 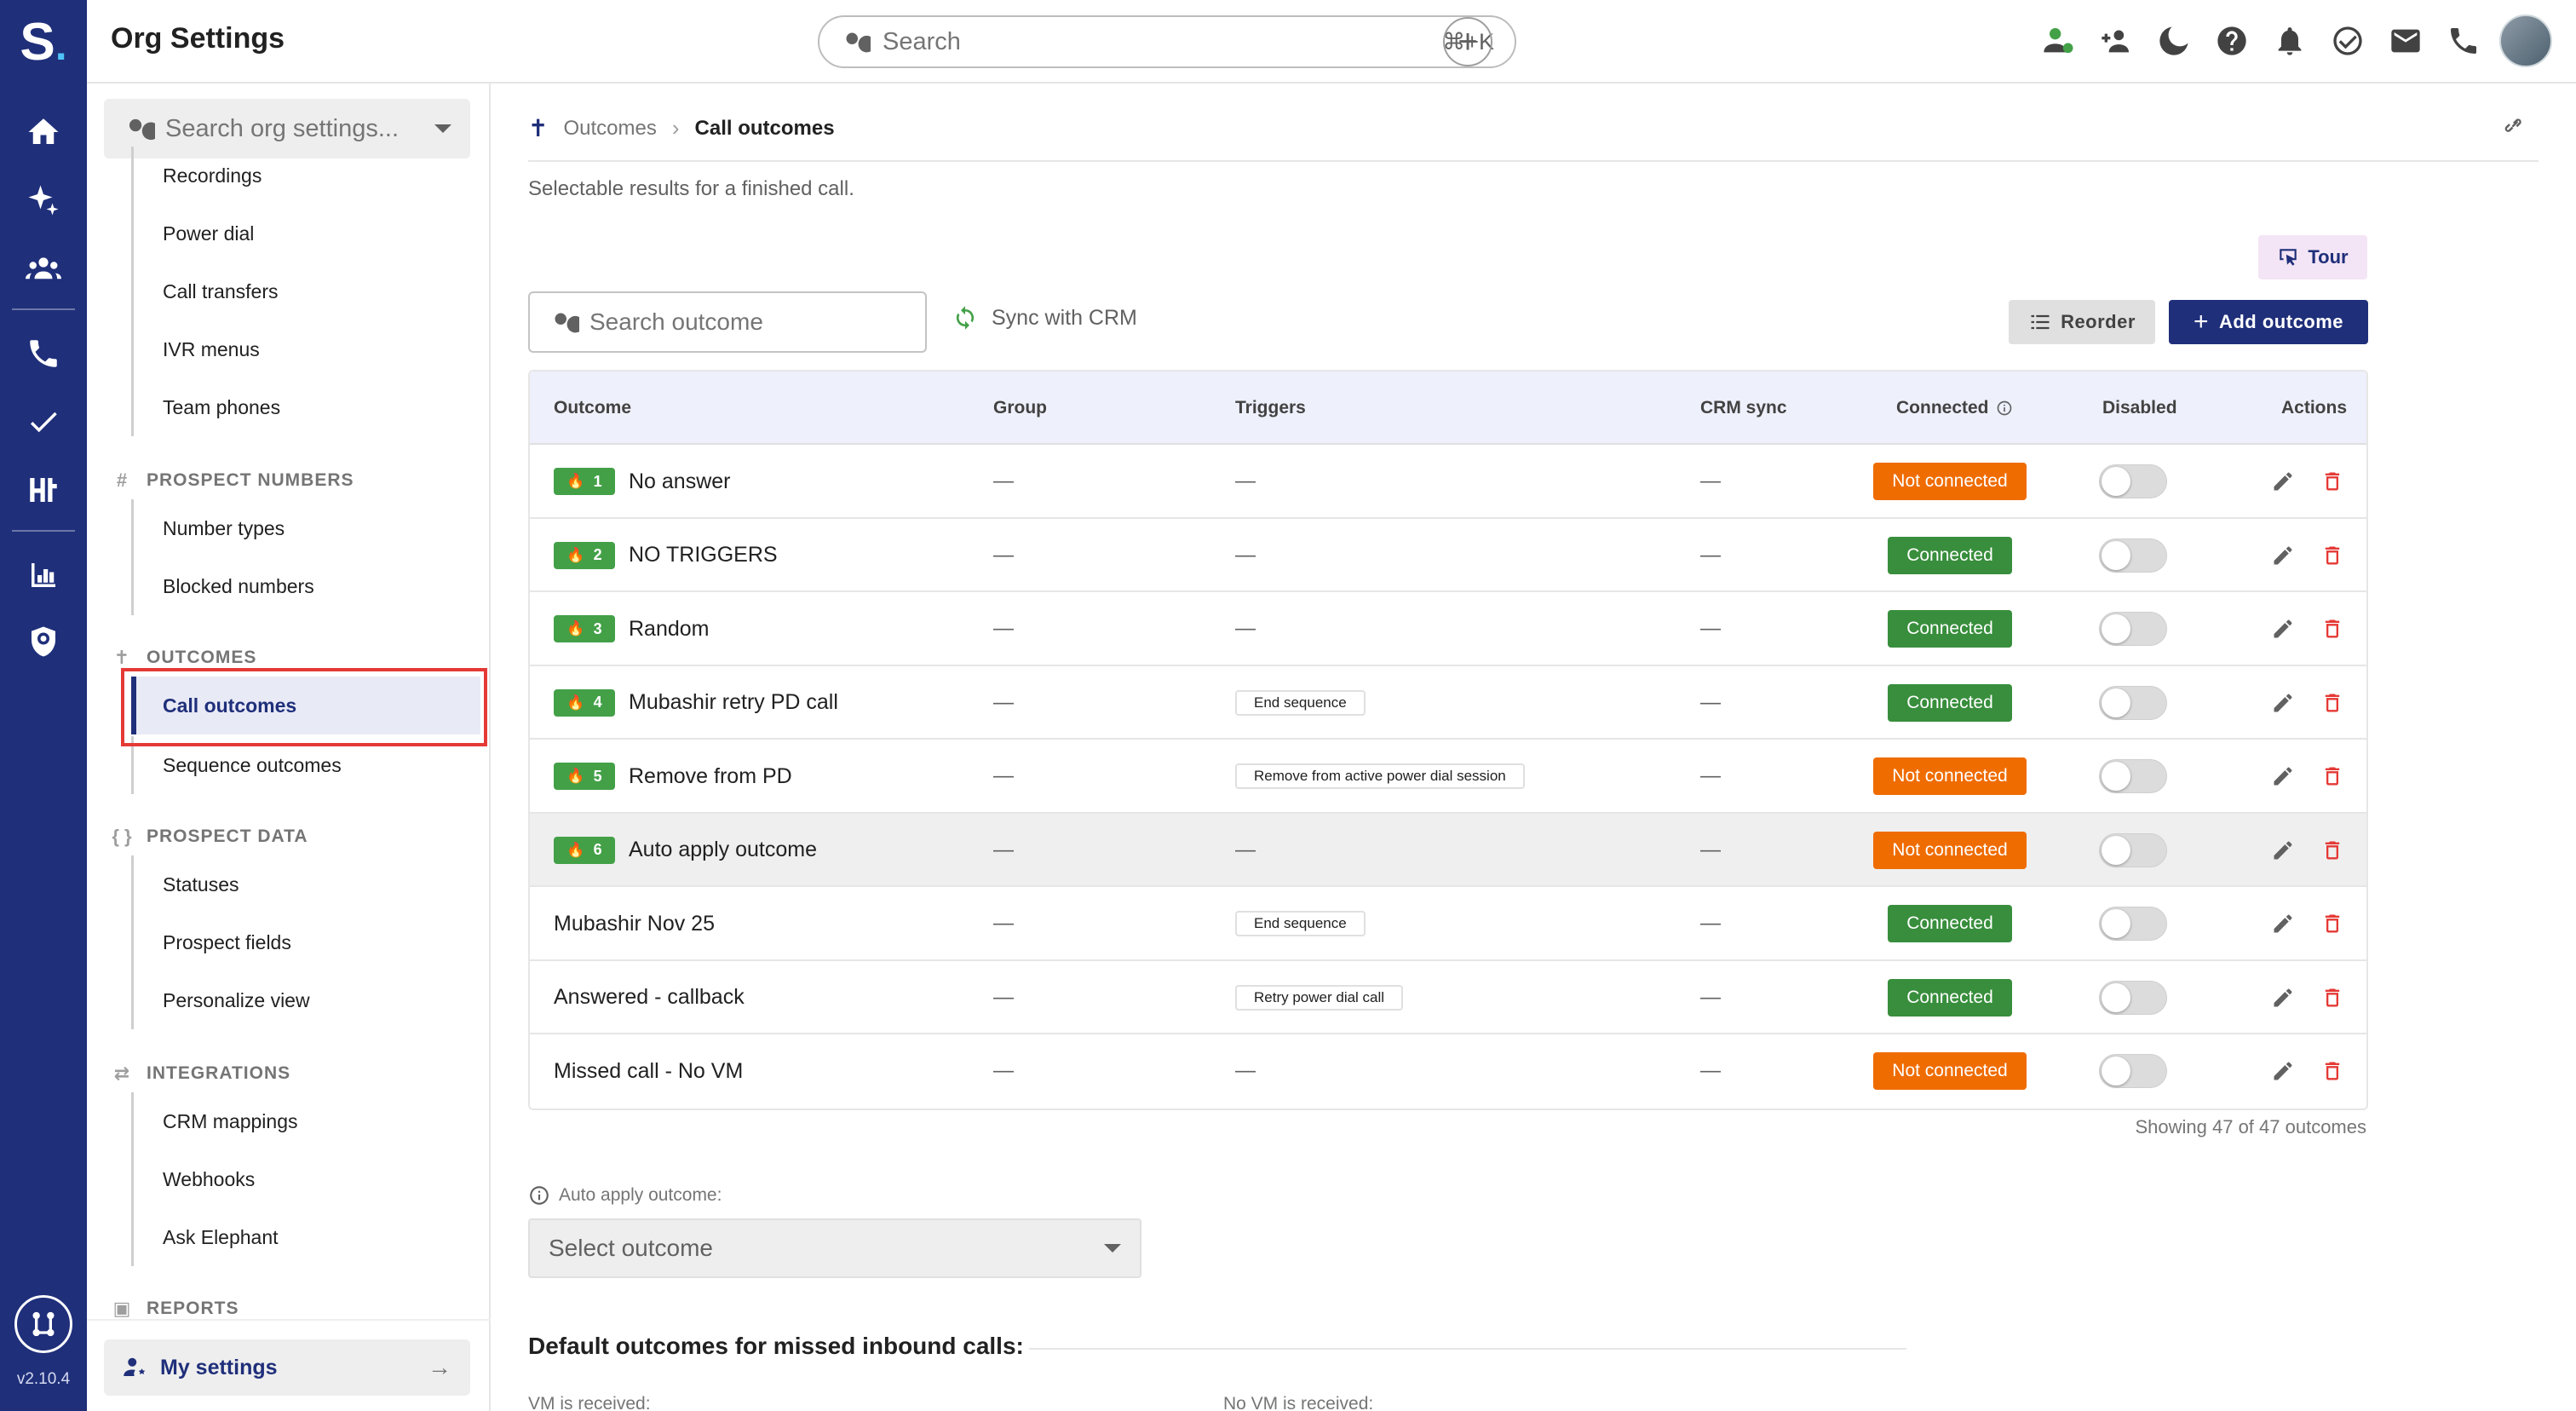 What do you see at coordinates (2058, 41) in the screenshot?
I see `person-status-icon` at bounding box center [2058, 41].